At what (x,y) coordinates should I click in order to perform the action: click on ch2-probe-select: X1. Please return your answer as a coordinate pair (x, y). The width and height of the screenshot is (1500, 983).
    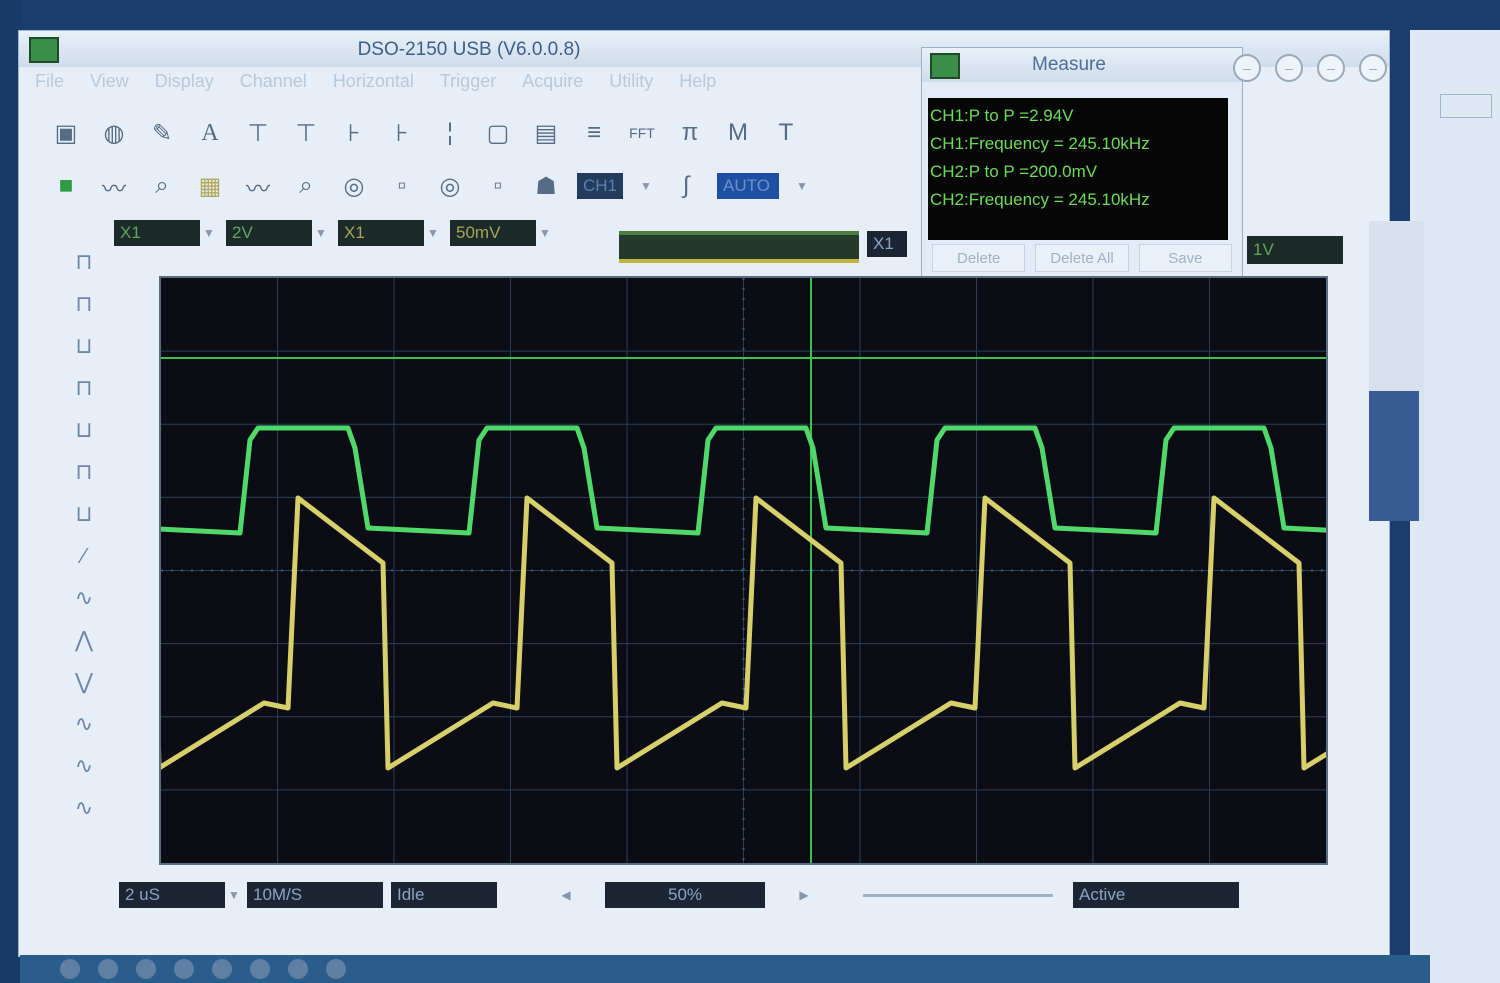
    Looking at the image, I should click on (381, 233).